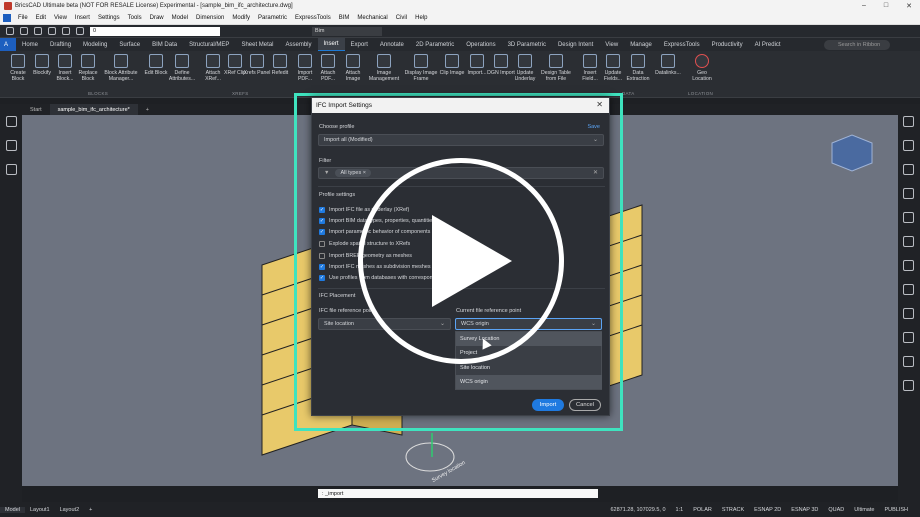 The height and width of the screenshot is (517, 920). Describe the element at coordinates (599, 104) in the screenshot. I see `dialog-close-icon: ✕` at that location.